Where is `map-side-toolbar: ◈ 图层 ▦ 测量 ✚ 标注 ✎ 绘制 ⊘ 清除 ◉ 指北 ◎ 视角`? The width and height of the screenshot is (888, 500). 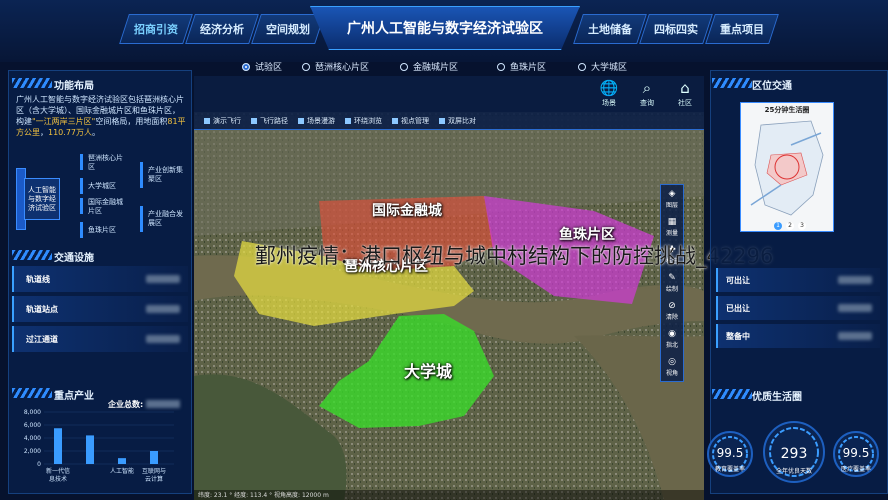
map-side-toolbar: ◈ 图层 ▦ 测量 ✚ 标注 ✎ 绘制 ⊘ 清除 ◉ 指北 ◎ 视角 is located at coordinates (672, 283).